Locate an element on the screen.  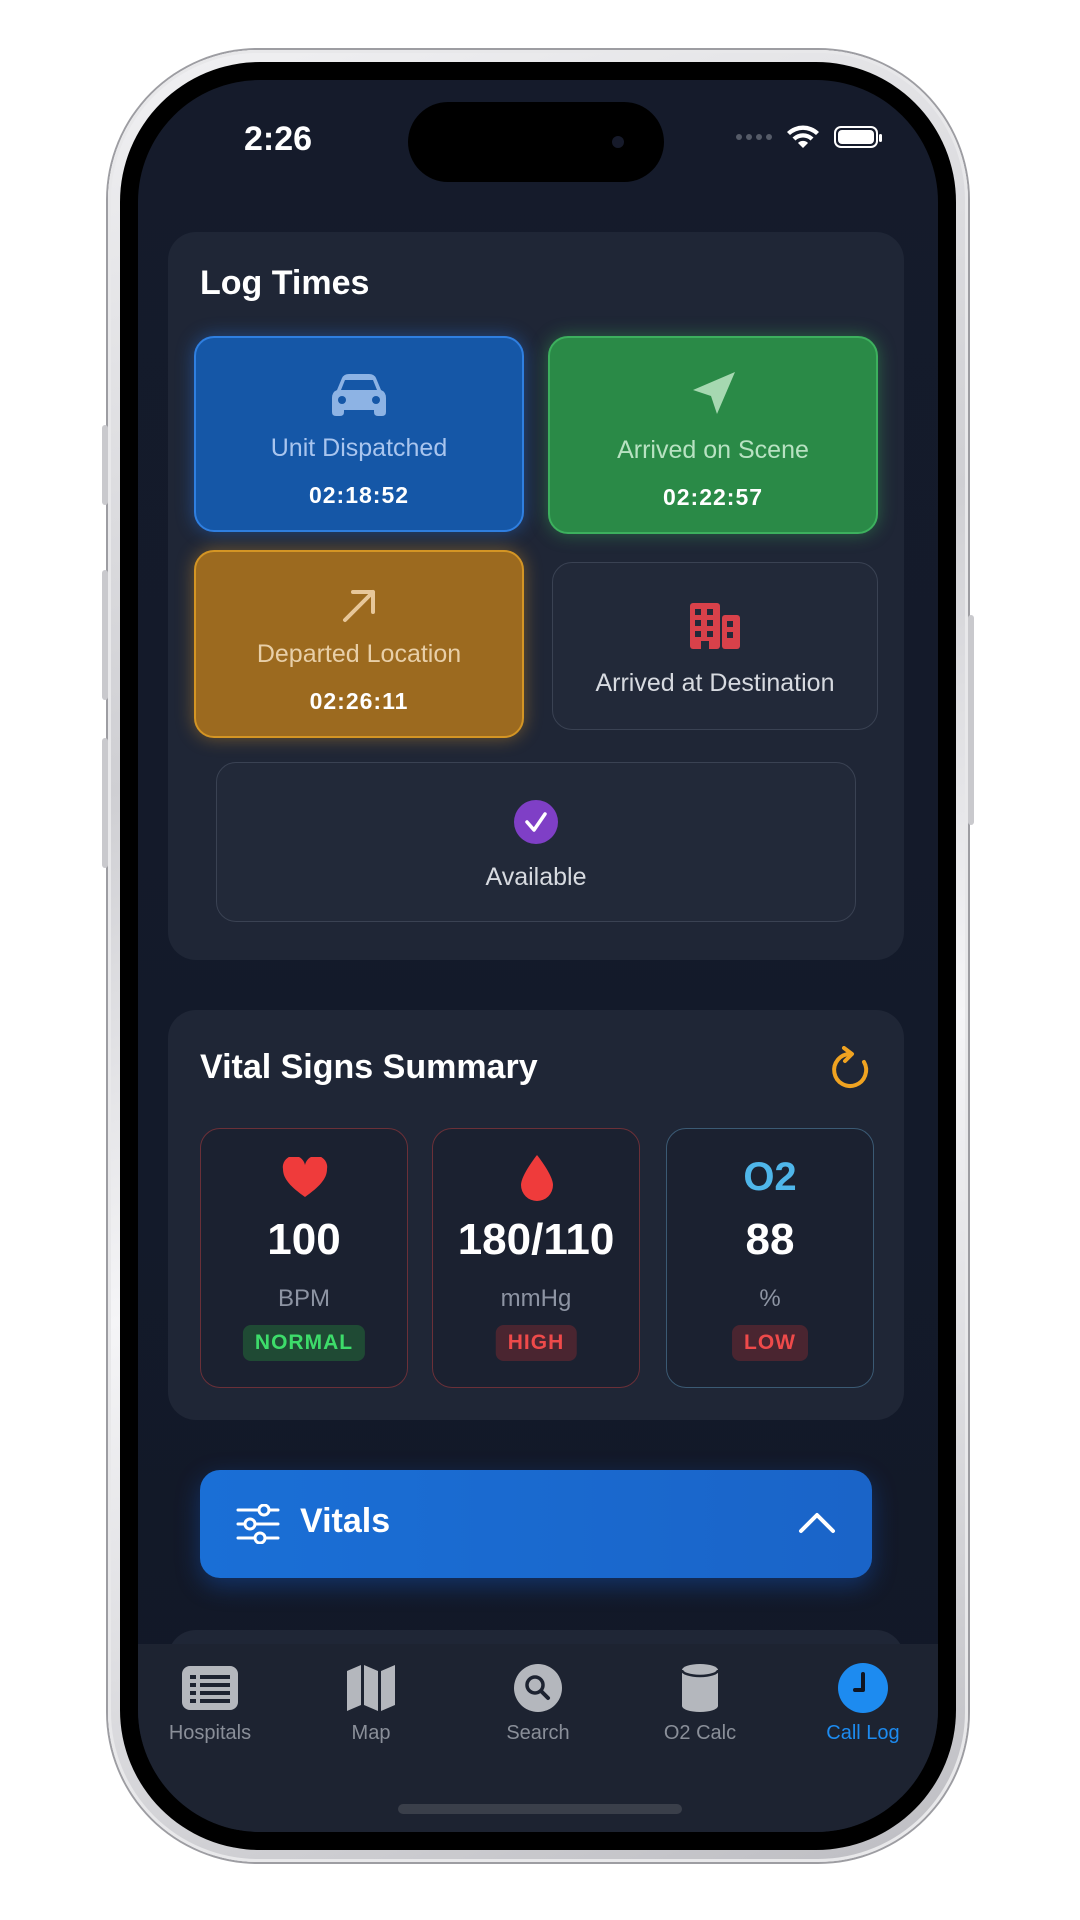
oxygen-saturation-unit: % is located at coordinates (770, 1298).